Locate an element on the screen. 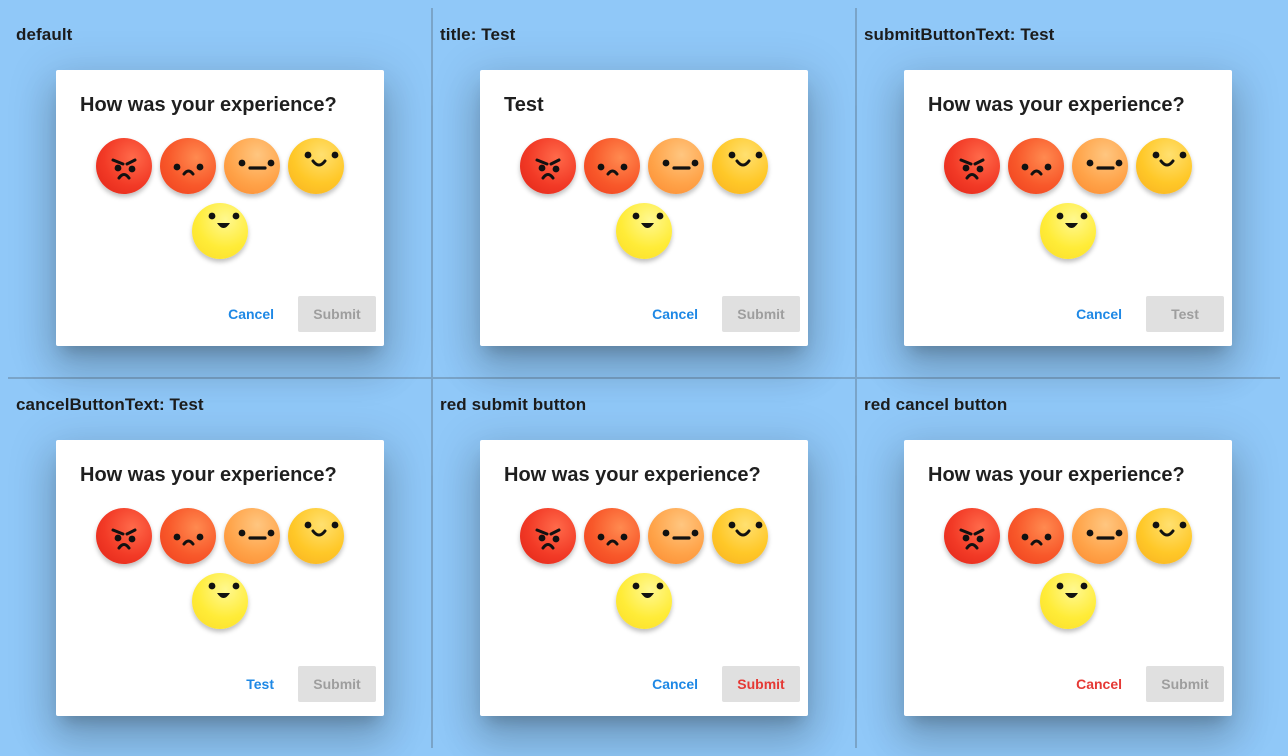 The height and width of the screenshot is (756, 1288). dialog-title: Test is located at coordinates (524, 105).